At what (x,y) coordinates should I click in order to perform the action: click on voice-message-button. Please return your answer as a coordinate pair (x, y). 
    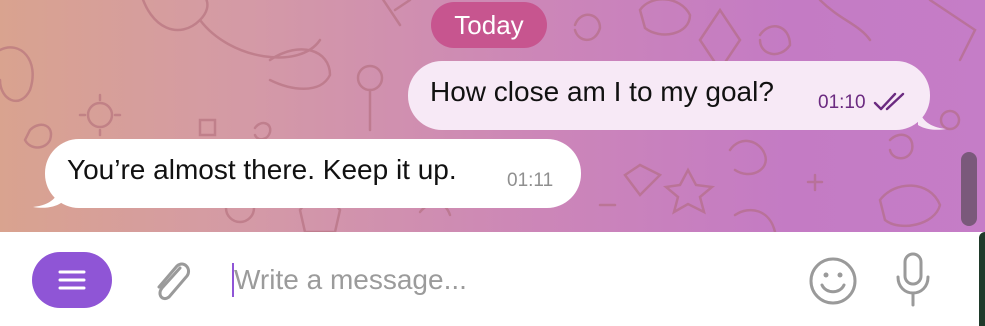
    Looking at the image, I should click on (913, 280).